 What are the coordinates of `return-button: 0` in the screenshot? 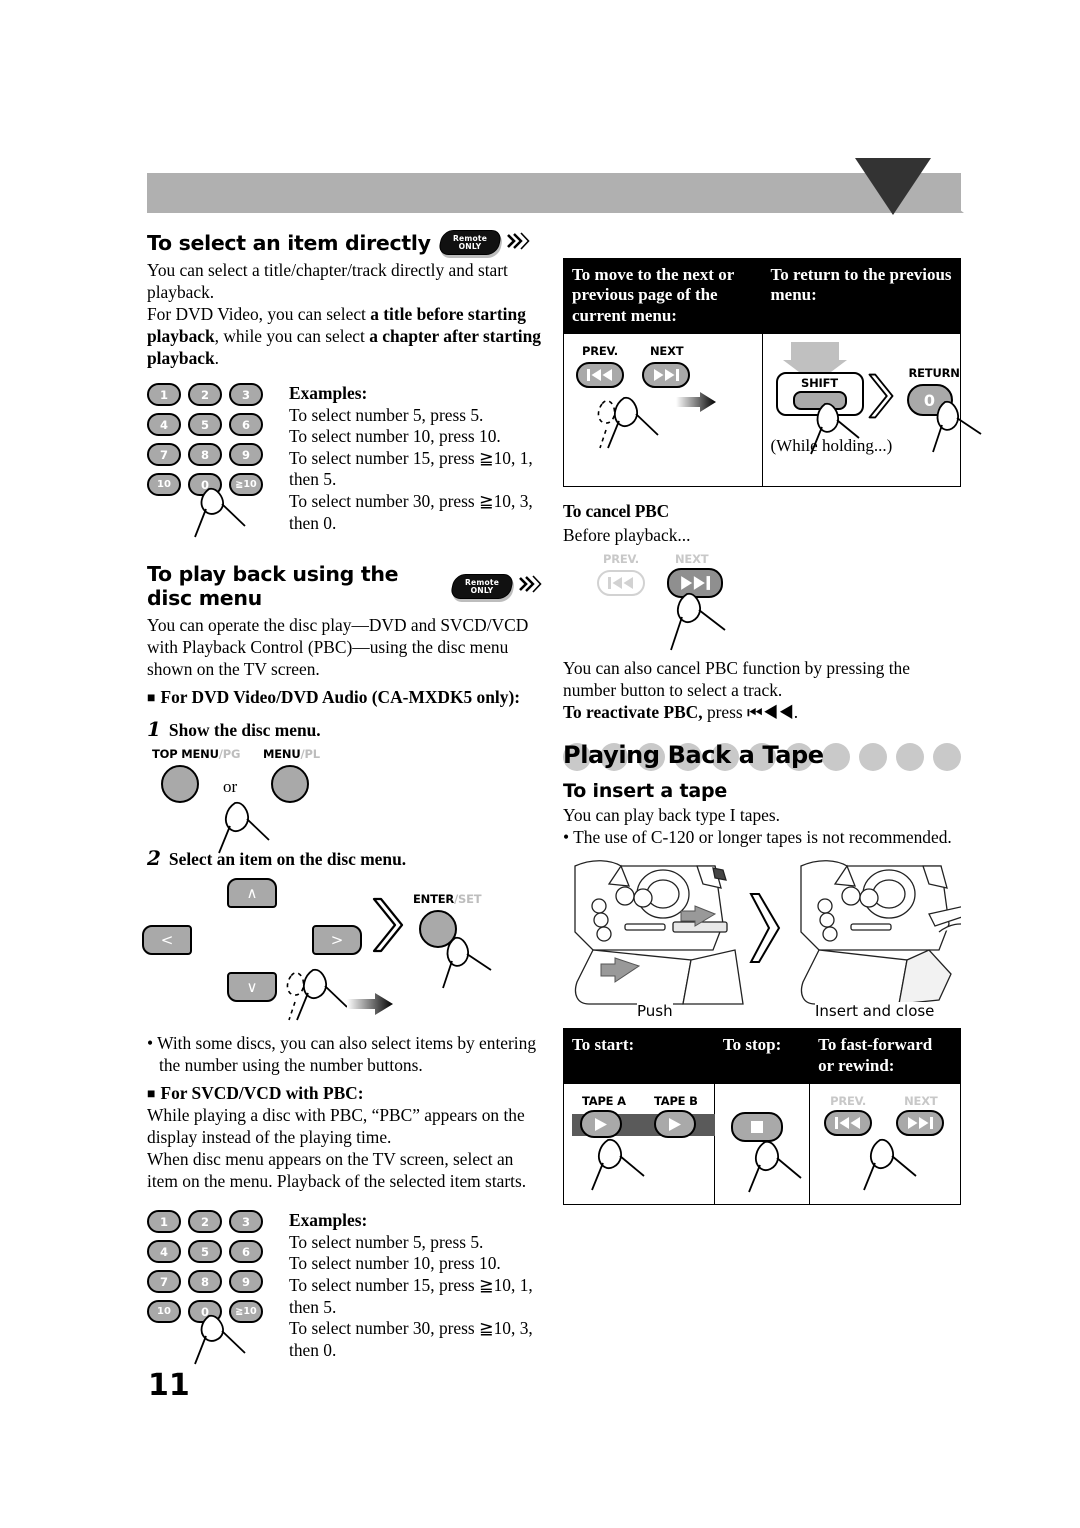 It's located at (929, 400).